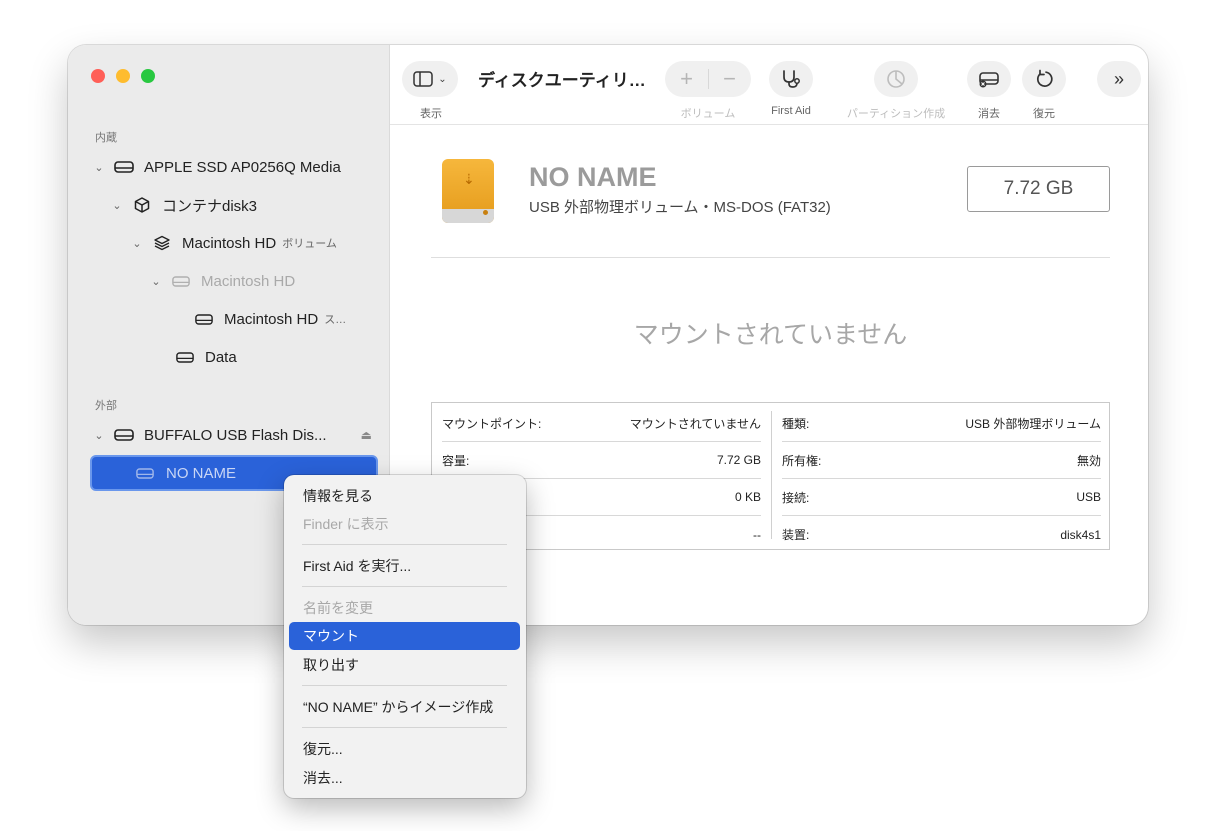 The height and width of the screenshot is (831, 1216). I want to click on sidebar-item-label: NO NAME, so click(201, 473).